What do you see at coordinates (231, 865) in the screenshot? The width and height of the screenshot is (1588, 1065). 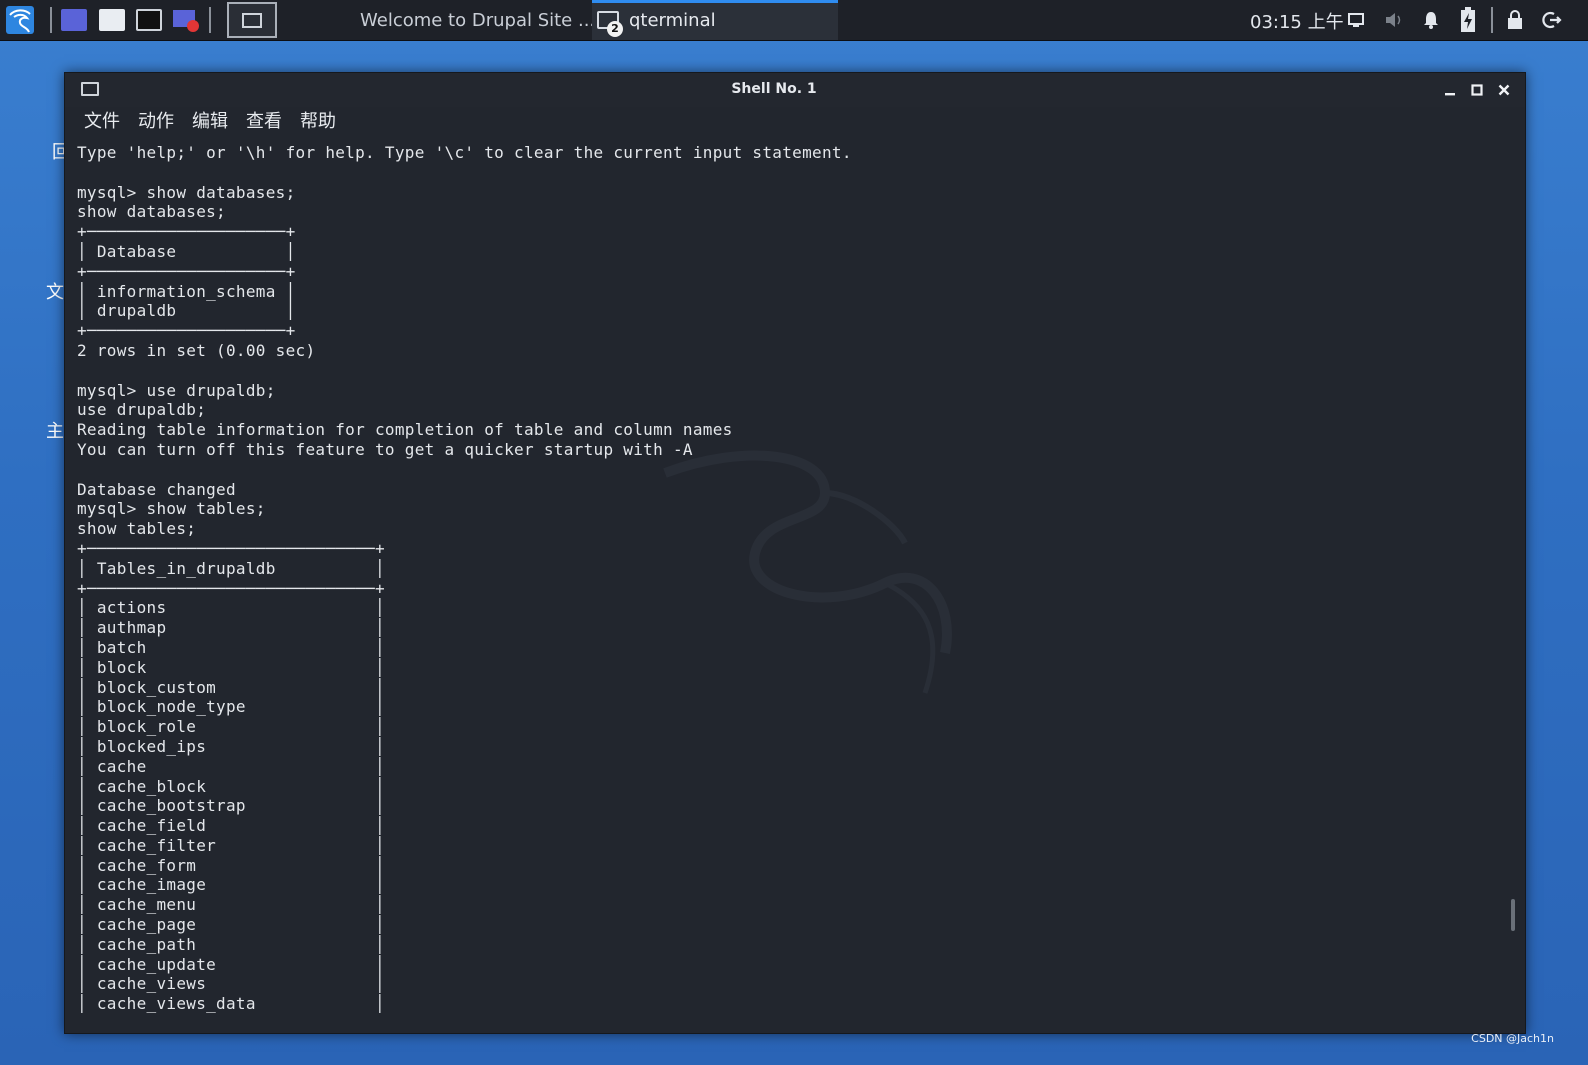 I see `terminal-line: │ cache_form │` at bounding box center [231, 865].